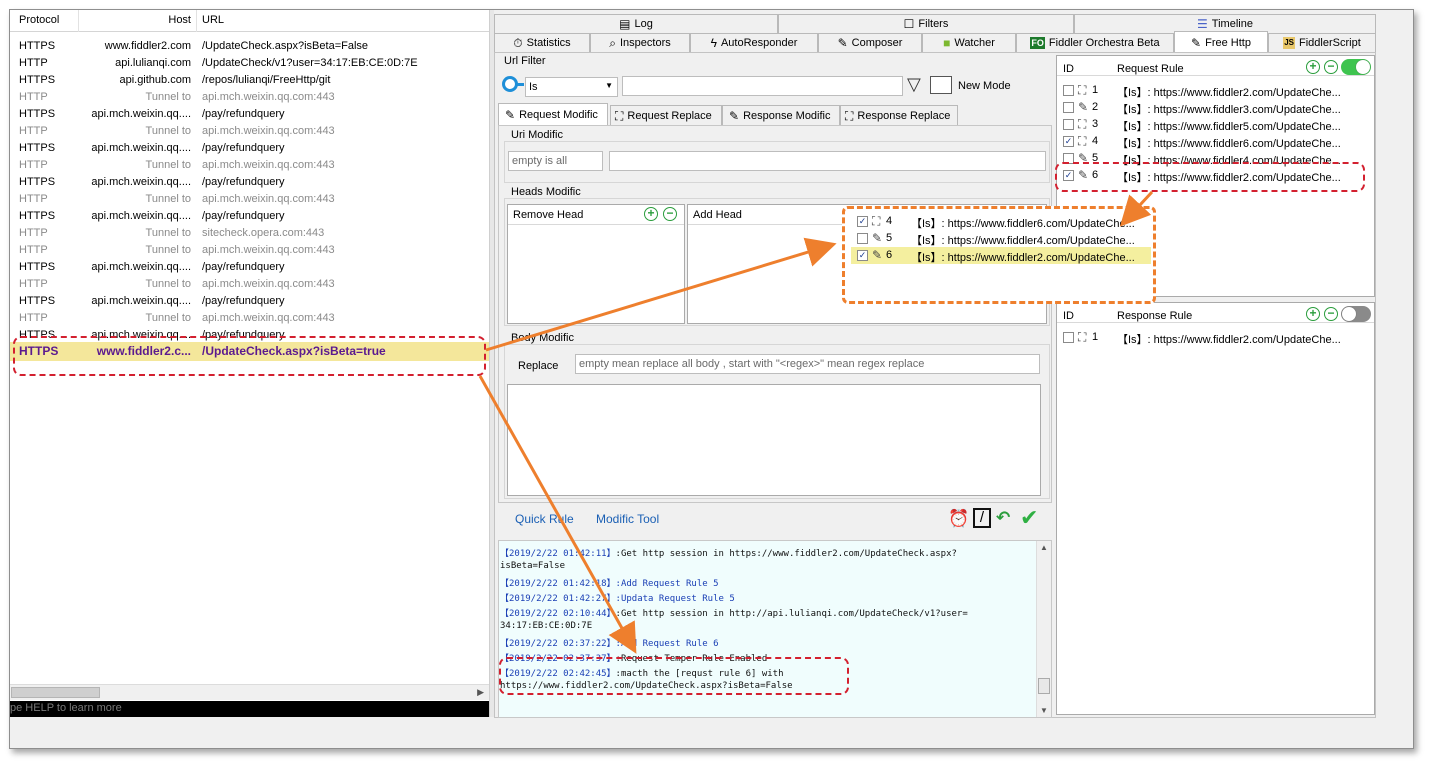  I want to click on arrow-to-rule, so click(1136, 208).